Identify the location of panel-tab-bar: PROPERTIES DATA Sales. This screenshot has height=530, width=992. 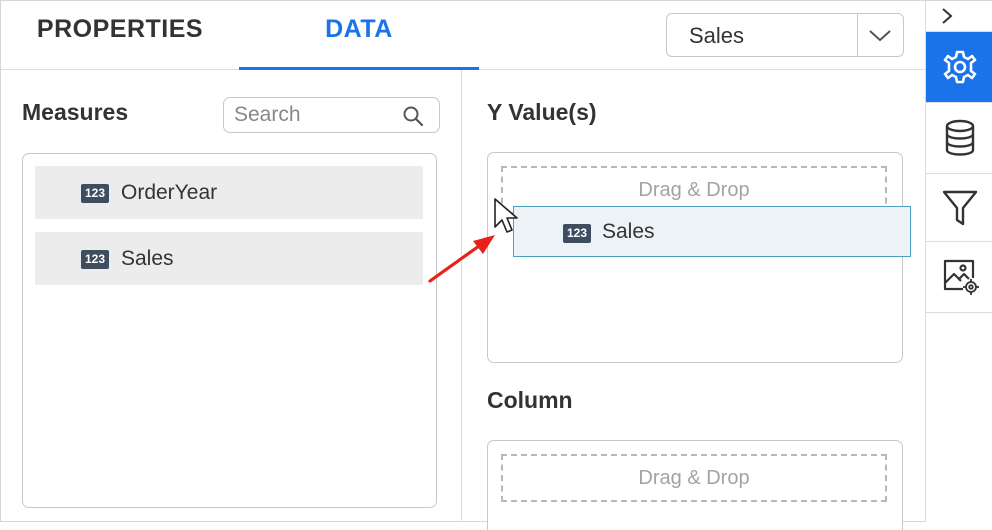
(463, 35).